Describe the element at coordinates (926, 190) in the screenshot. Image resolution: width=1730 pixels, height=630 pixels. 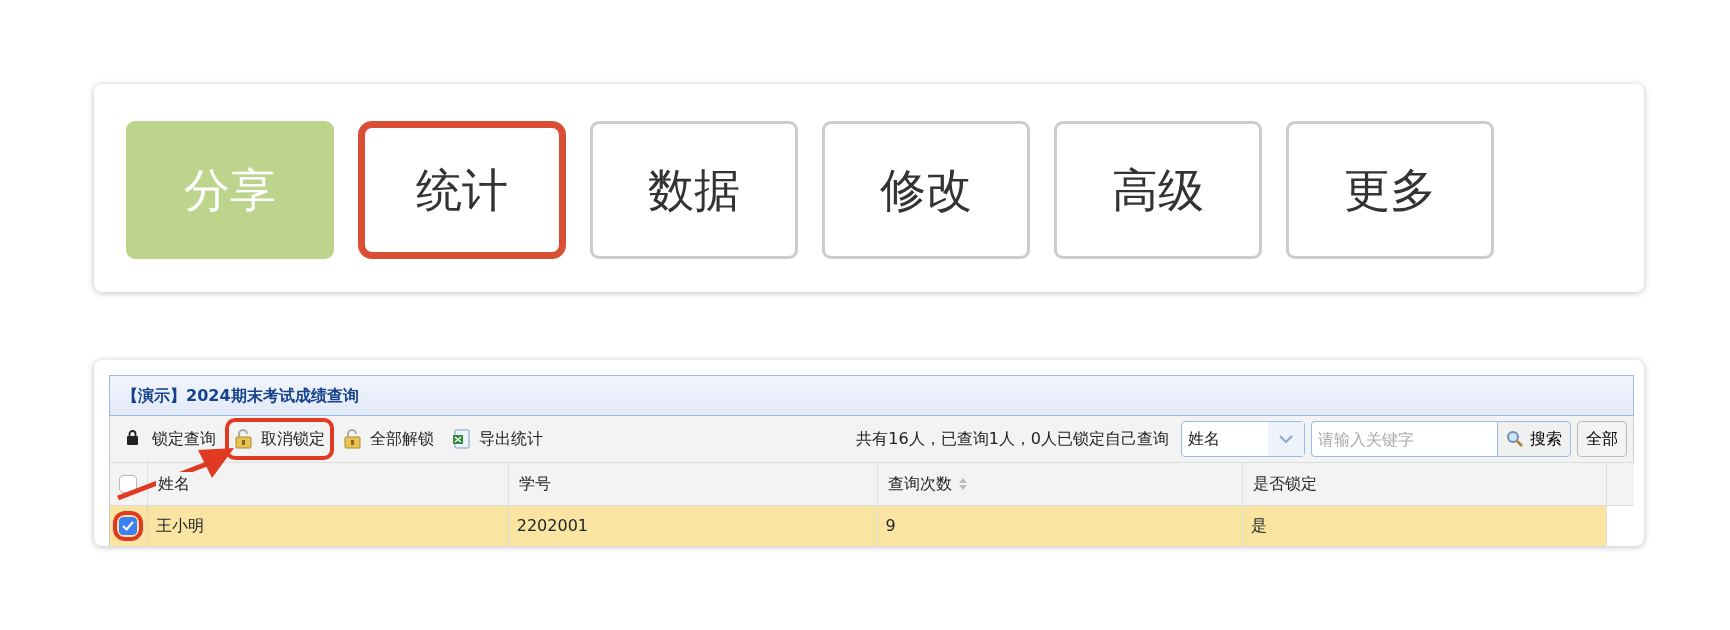
I see `action-button: 修改` at that location.